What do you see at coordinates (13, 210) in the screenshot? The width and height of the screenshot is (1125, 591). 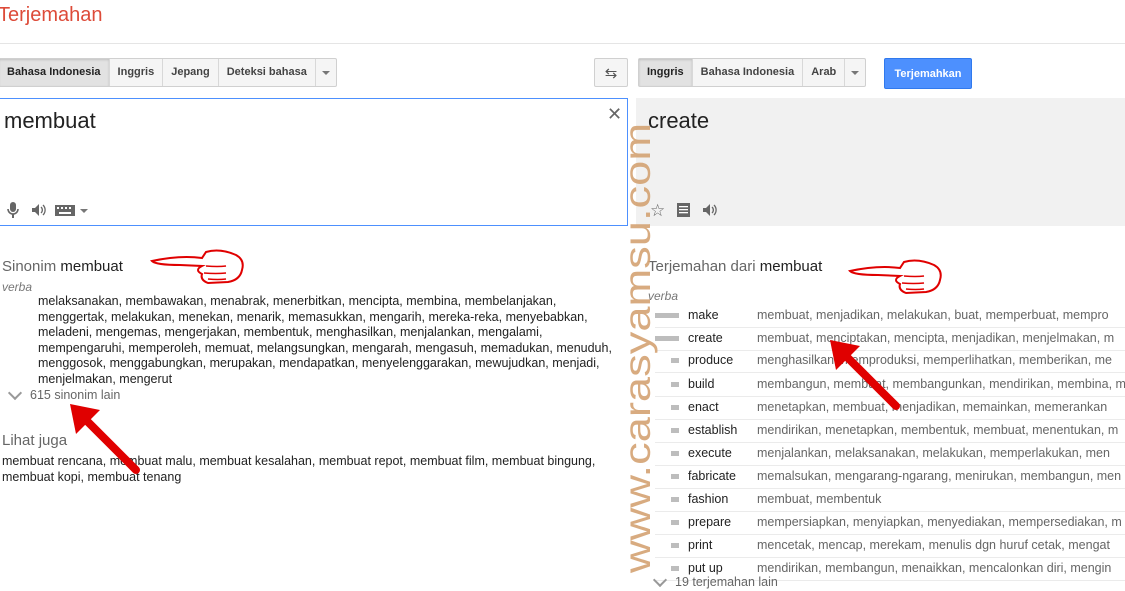 I see `microphone-icon` at bounding box center [13, 210].